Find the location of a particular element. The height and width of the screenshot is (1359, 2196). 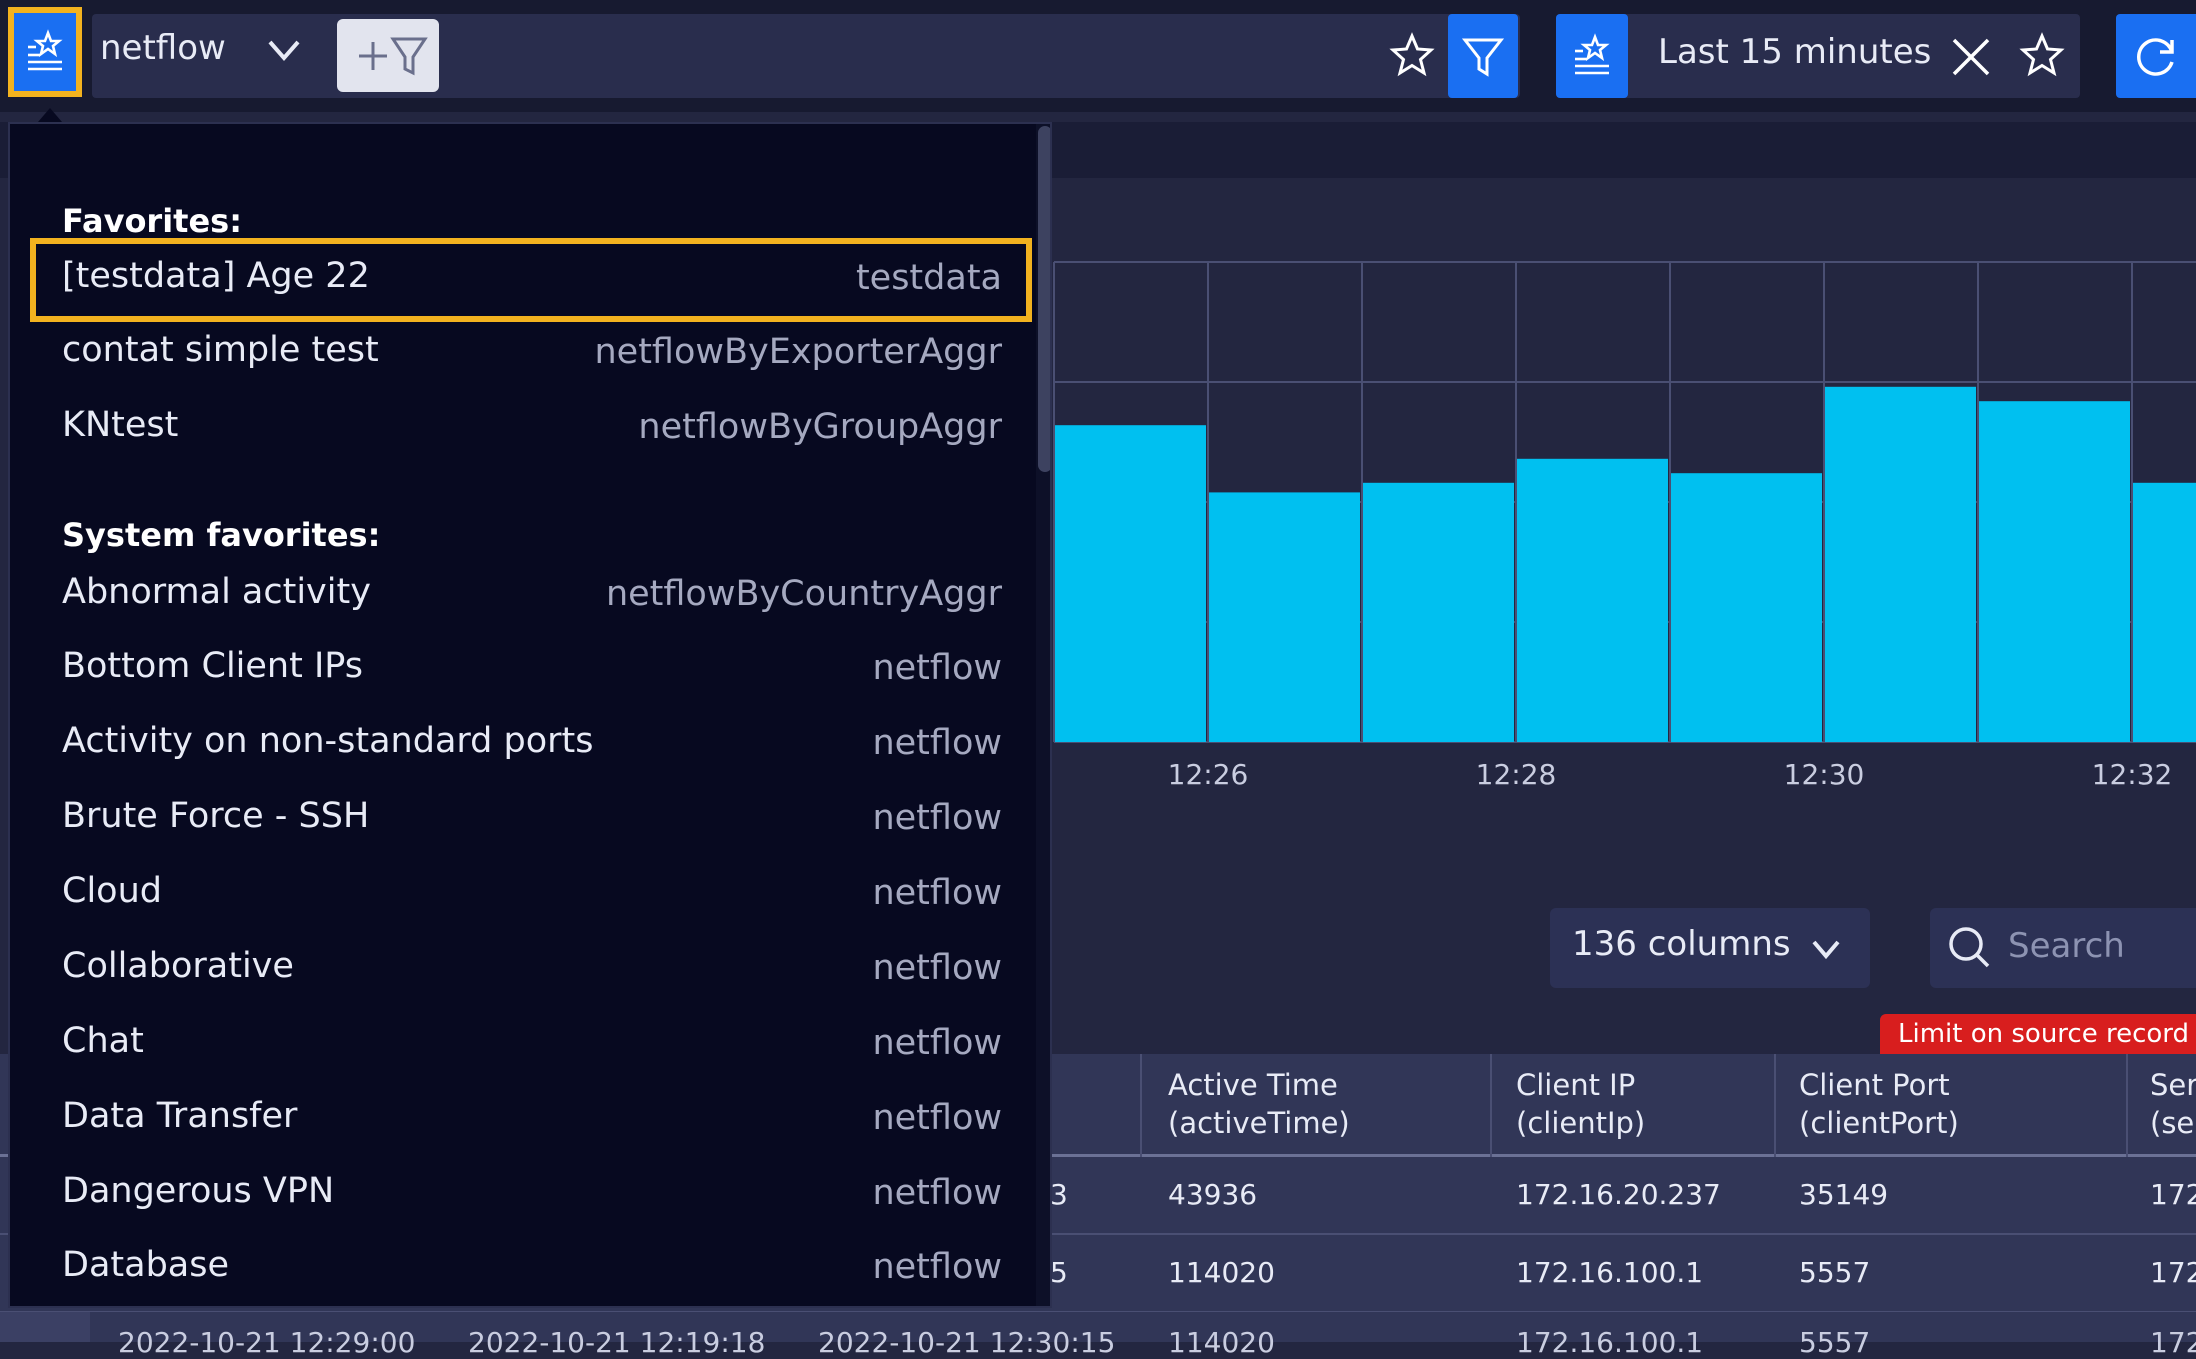

system-favorites-section-title: System favorites: is located at coordinates (221, 535).